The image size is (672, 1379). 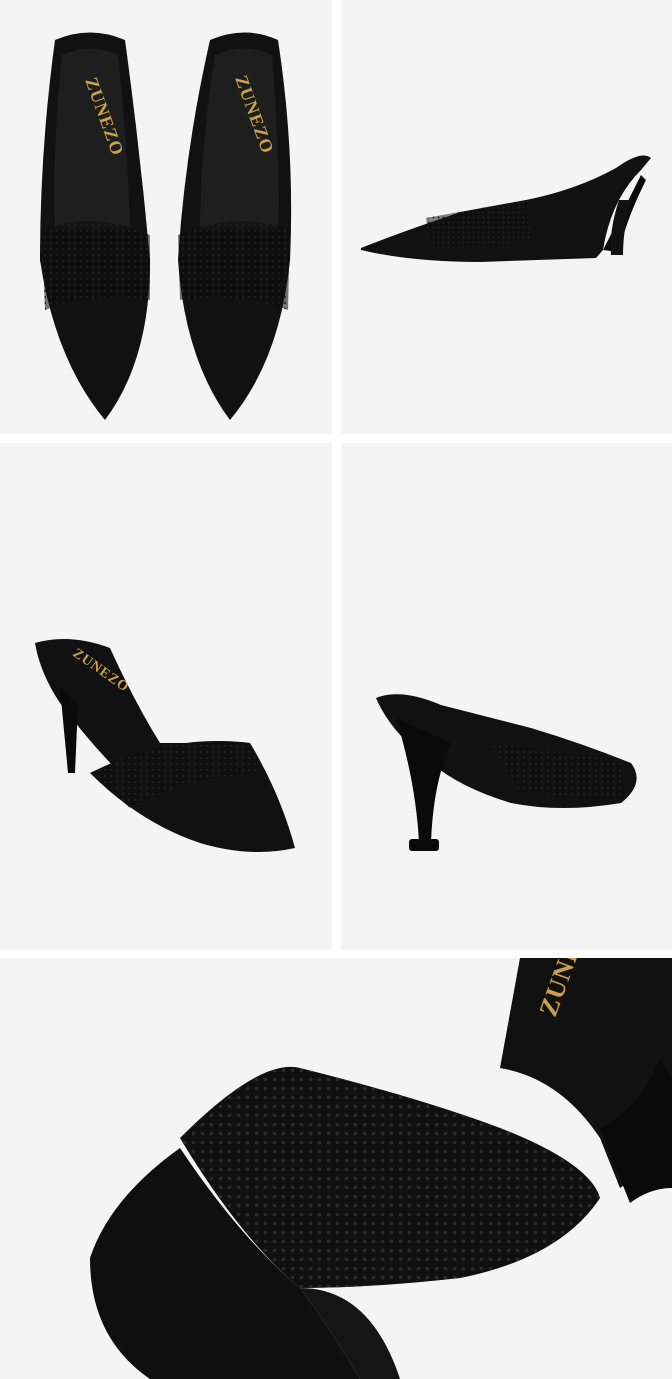 I want to click on side-profile-illustration, so click(x=506, y=208).